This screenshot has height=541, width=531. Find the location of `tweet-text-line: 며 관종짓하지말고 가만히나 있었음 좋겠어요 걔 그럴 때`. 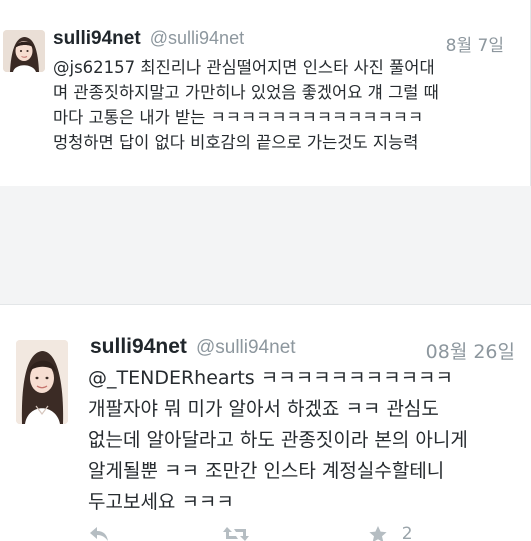

tweet-text-line: 며 관종짓하지말고 가만히나 있었음 좋겠어요 걔 그럴 때 is located at coordinates (246, 92).